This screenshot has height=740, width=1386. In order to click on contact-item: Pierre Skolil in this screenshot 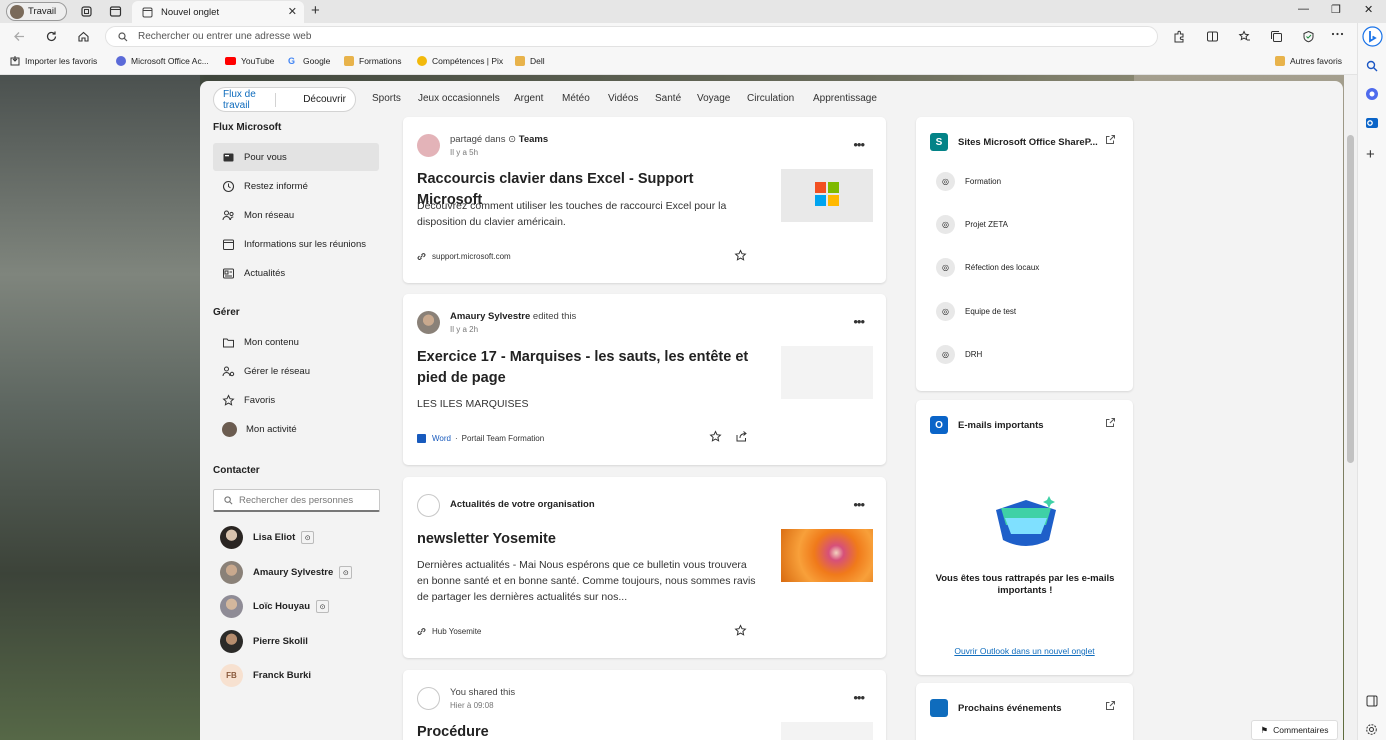, I will do `click(264, 641)`.